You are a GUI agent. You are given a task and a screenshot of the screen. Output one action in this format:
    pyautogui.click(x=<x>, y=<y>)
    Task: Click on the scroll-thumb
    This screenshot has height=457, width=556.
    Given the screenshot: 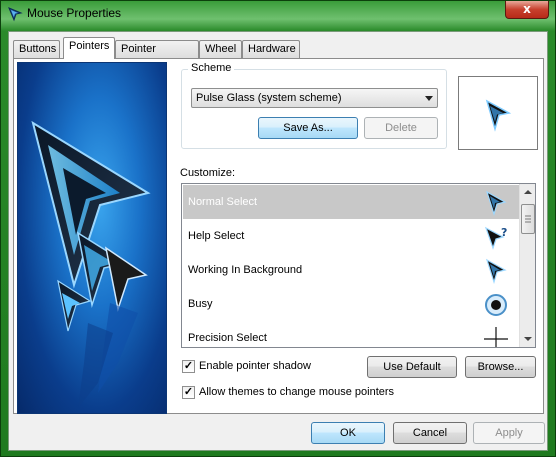 What is the action you would take?
    pyautogui.click(x=528, y=219)
    